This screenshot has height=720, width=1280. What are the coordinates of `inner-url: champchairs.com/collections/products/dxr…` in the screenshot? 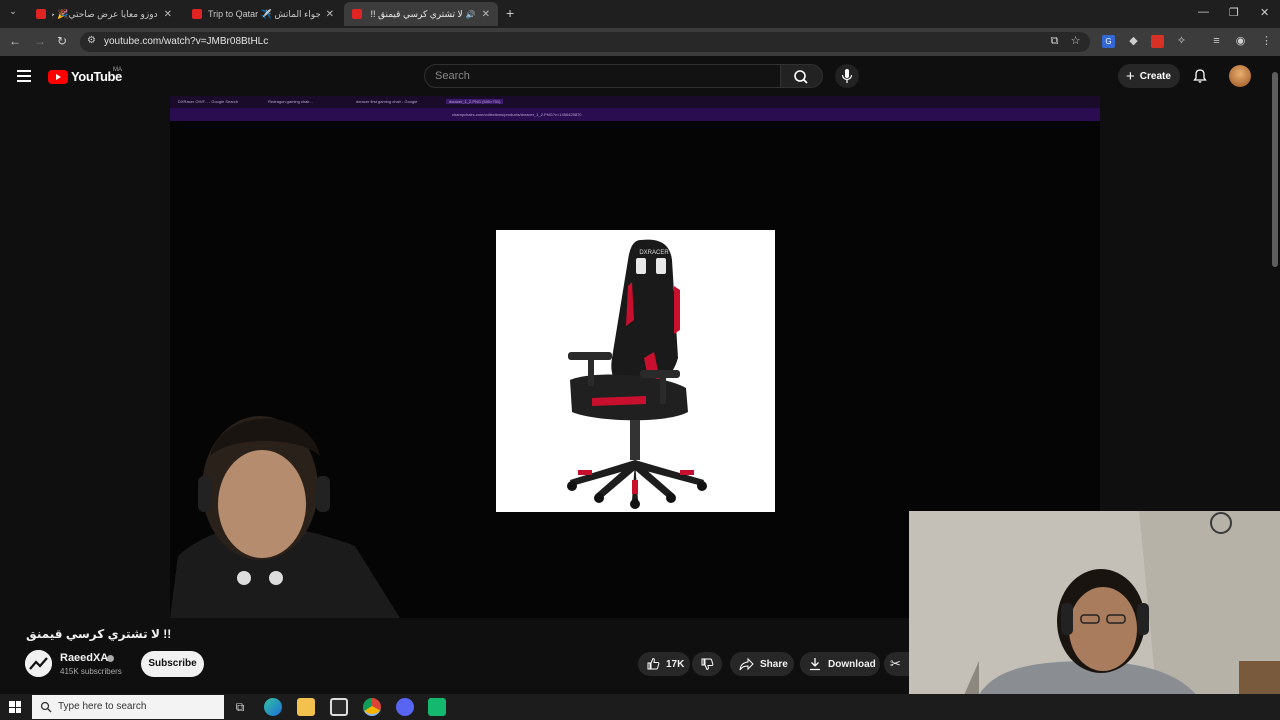 It's located at (517, 114).